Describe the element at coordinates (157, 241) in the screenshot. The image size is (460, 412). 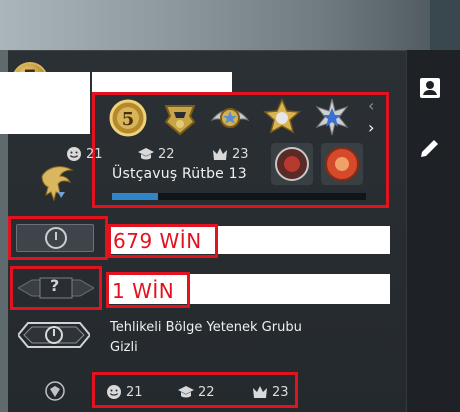
I see `wingman-wins-text: 679 WİN` at that location.